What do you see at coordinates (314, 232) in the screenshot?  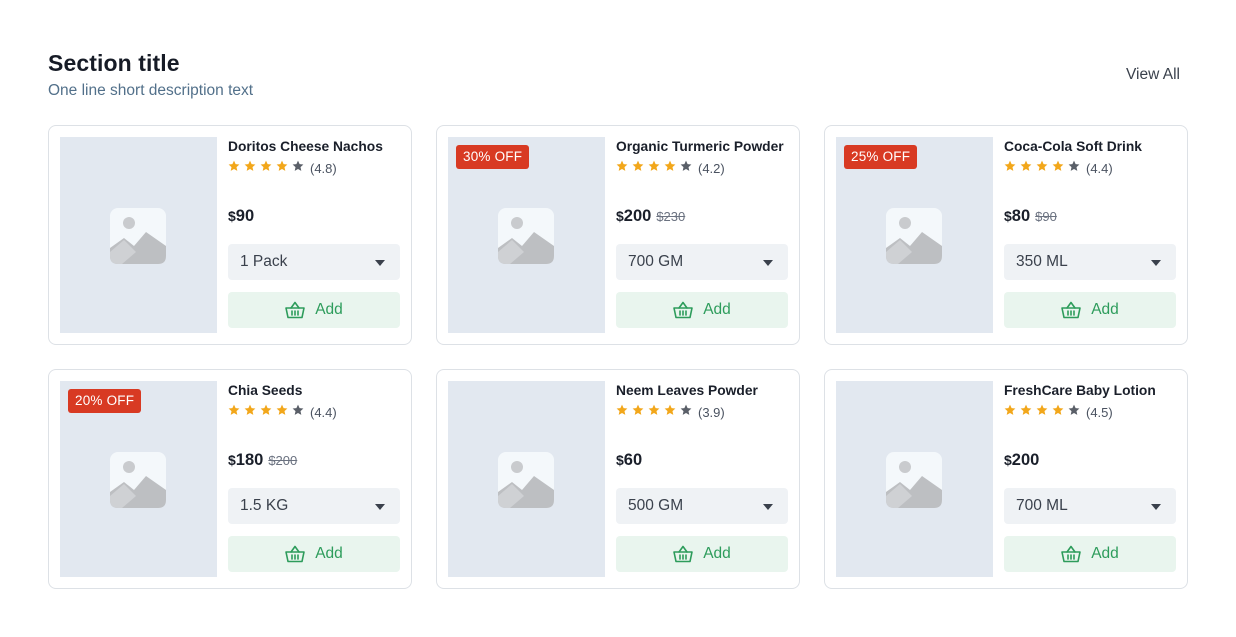 I see `product-info: Doritos Cheese Nachos (4.8) $ 90 1 Pack` at bounding box center [314, 232].